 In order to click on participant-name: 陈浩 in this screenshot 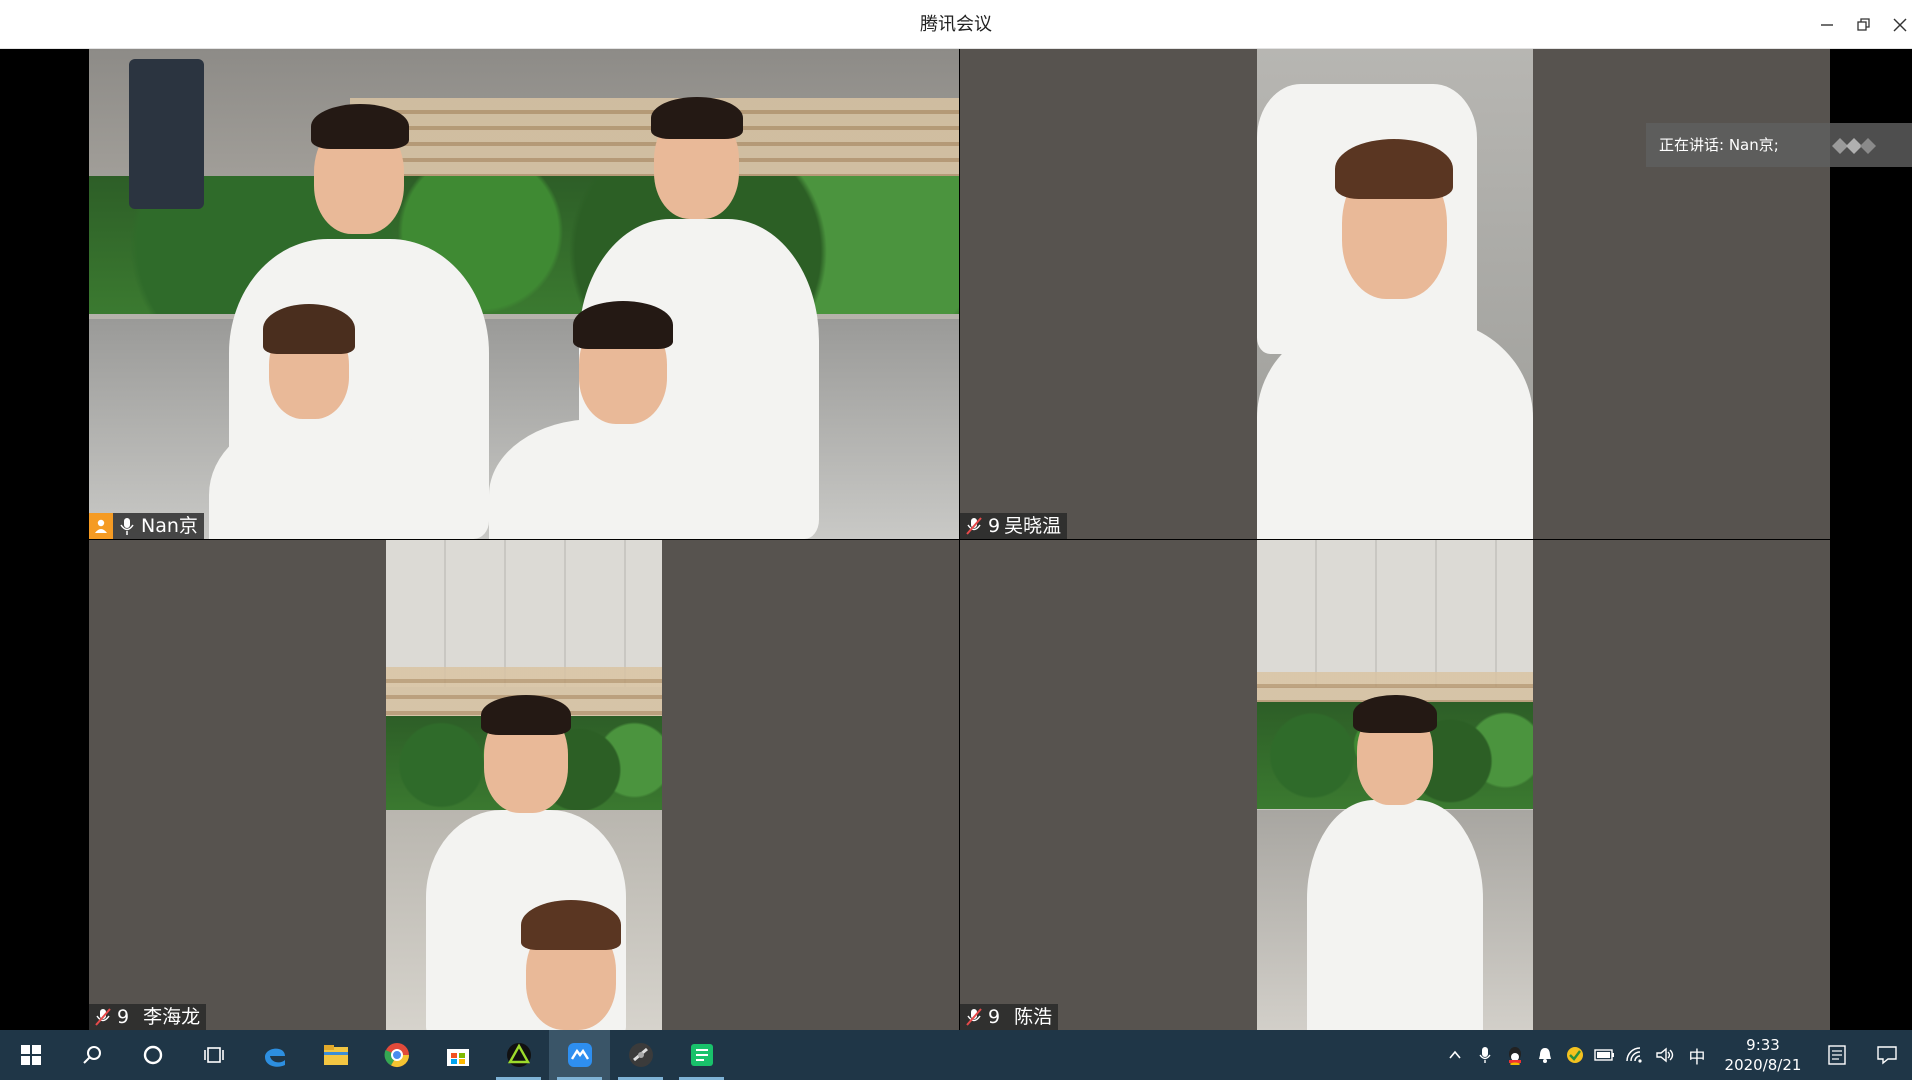, I will do `click(1033, 1017)`.